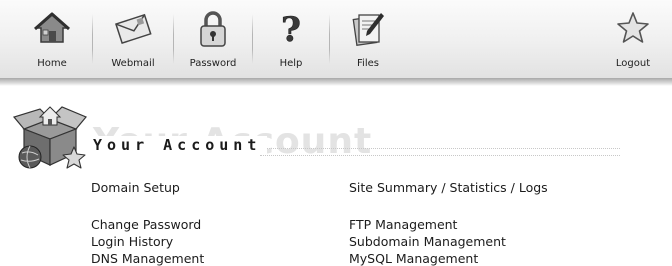  Describe the element at coordinates (49, 137) in the screenshot. I see `account-box-icon` at that location.